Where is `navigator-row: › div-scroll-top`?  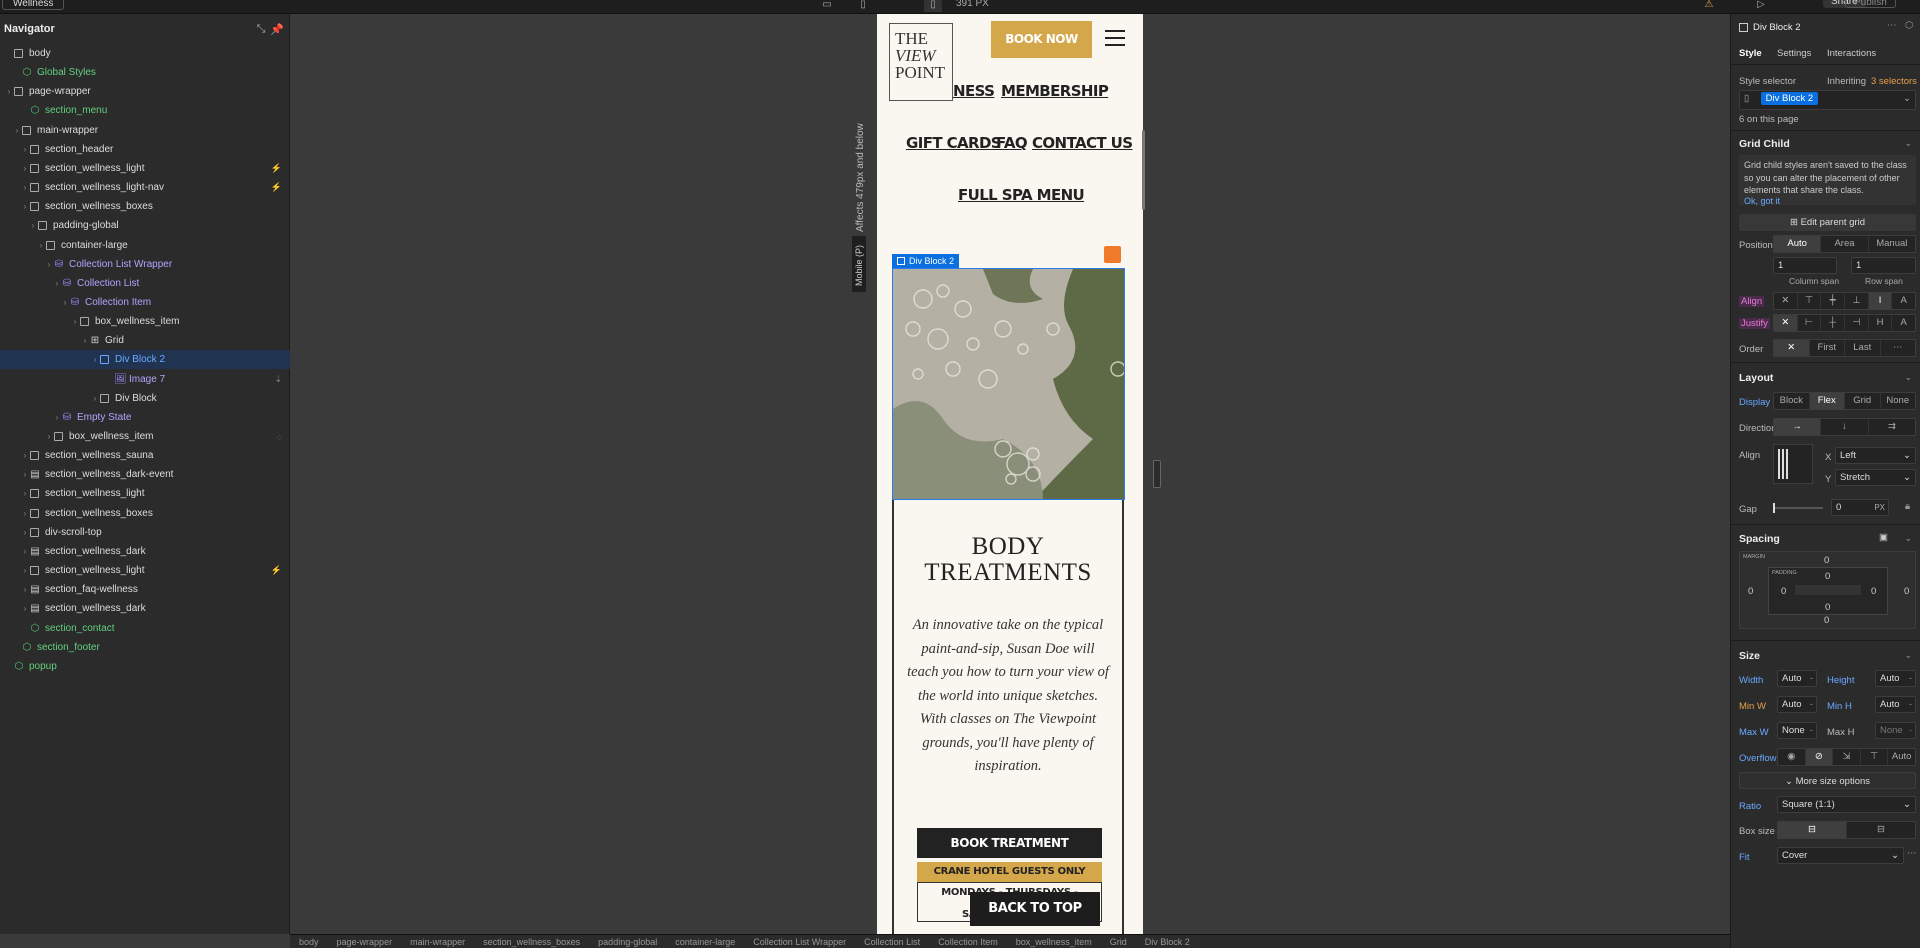
navigator-row: › div-scroll-top is located at coordinates (145, 532).